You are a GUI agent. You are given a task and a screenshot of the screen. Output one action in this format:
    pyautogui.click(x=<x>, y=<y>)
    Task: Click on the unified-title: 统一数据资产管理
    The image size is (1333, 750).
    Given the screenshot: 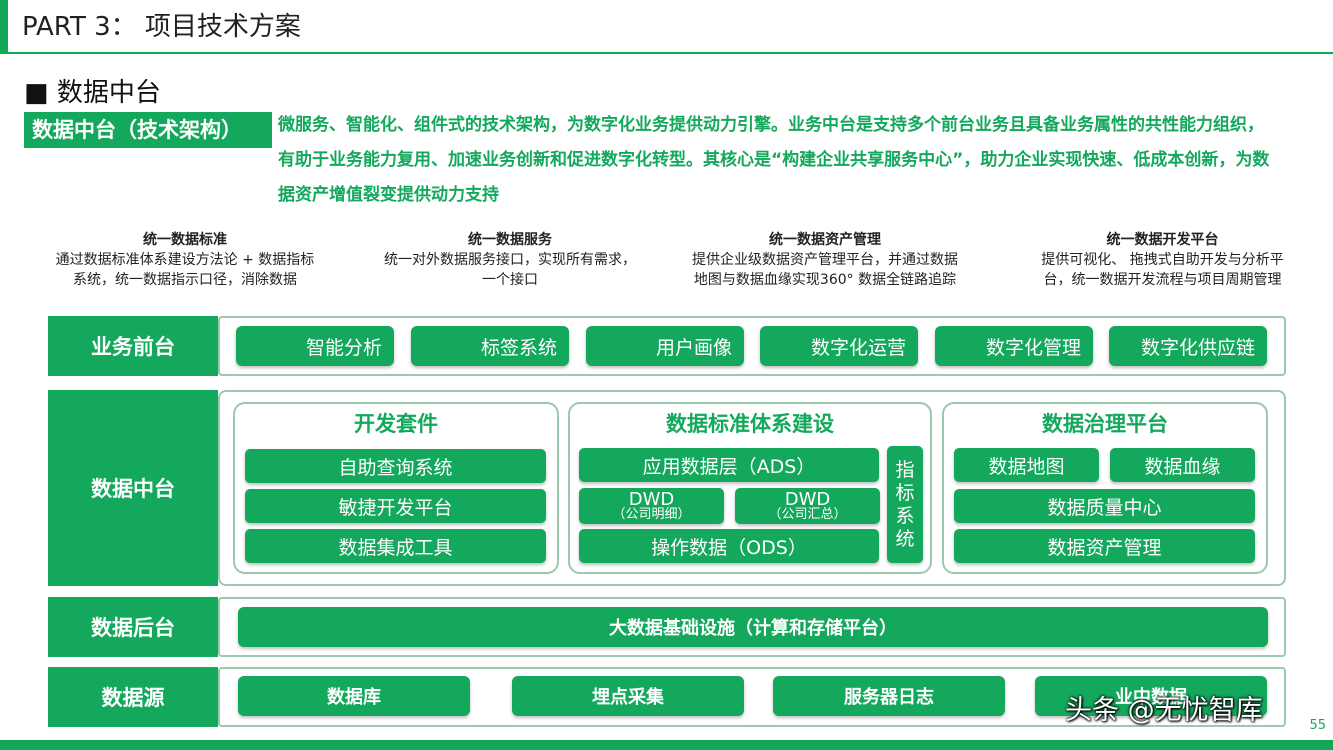 What is the action you would take?
    pyautogui.click(x=825, y=240)
    